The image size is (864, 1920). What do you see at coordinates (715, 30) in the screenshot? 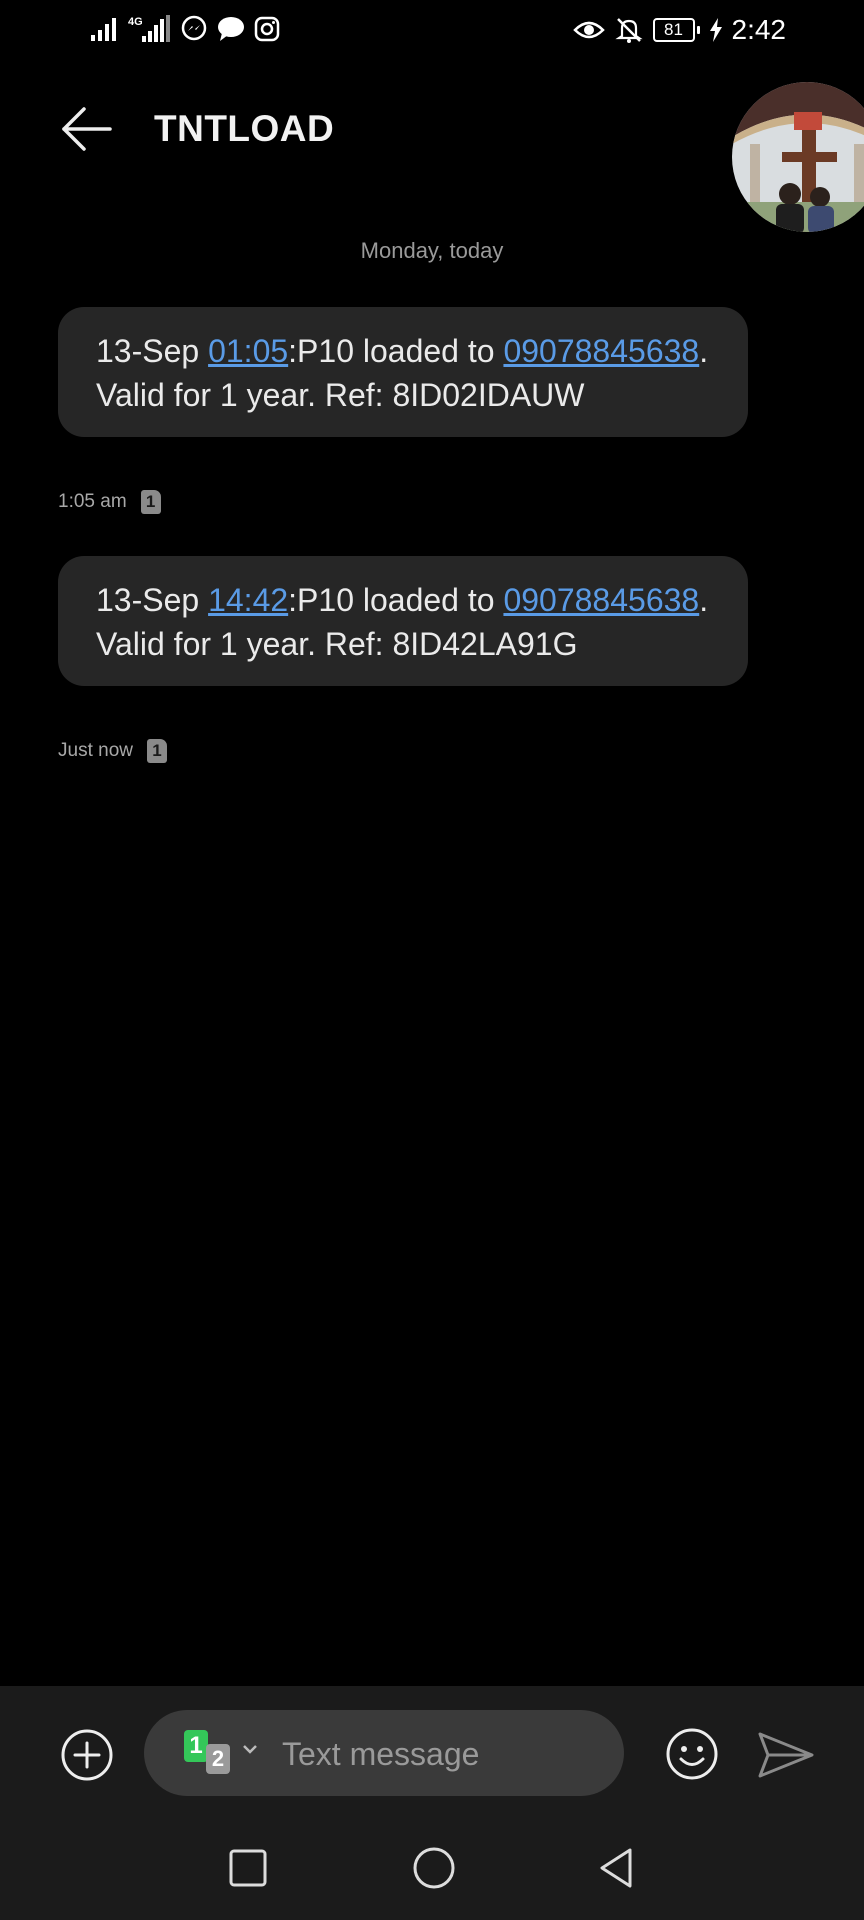
I see `charging-icon` at bounding box center [715, 30].